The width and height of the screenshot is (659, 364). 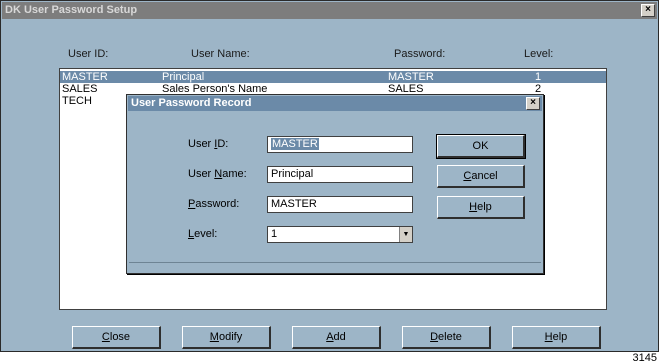 I want to click on user-id-label: User ID:, so click(x=208, y=144).